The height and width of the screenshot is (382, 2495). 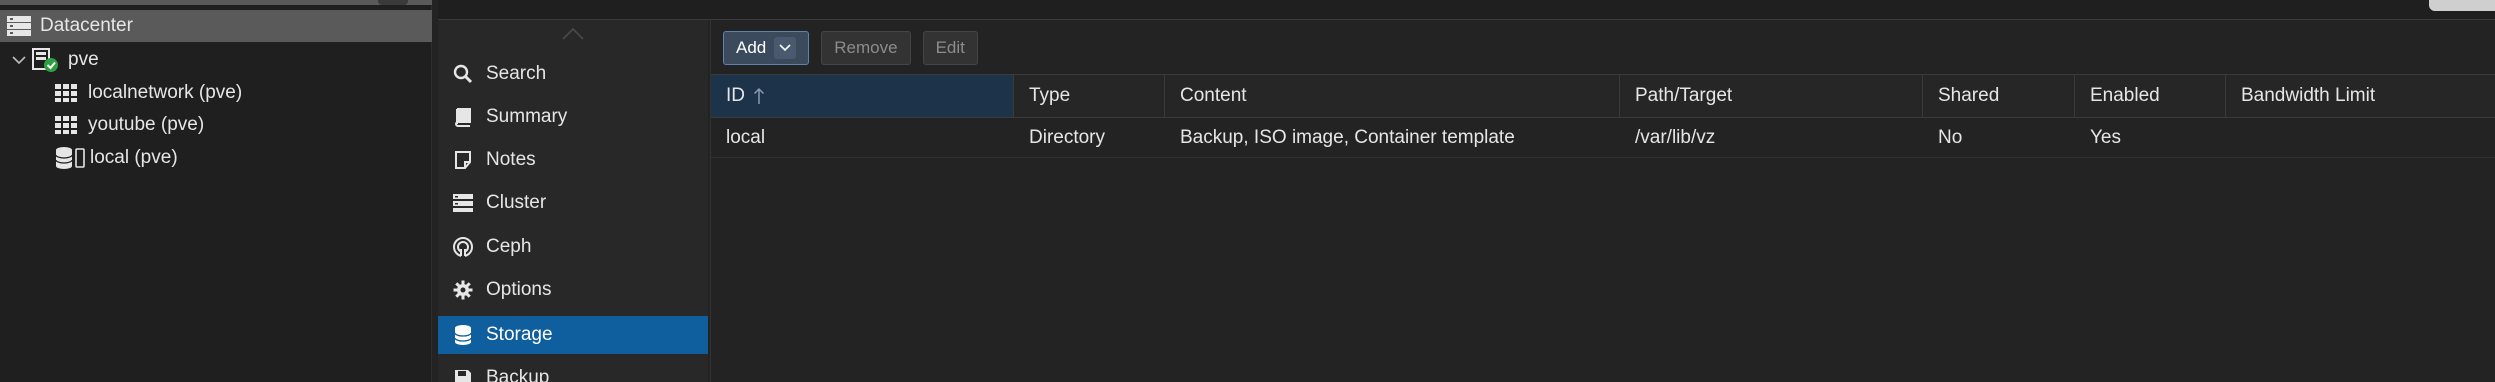 What do you see at coordinates (165, 92) in the screenshot?
I see `tree-item-label: localnetwork (pve)` at bounding box center [165, 92].